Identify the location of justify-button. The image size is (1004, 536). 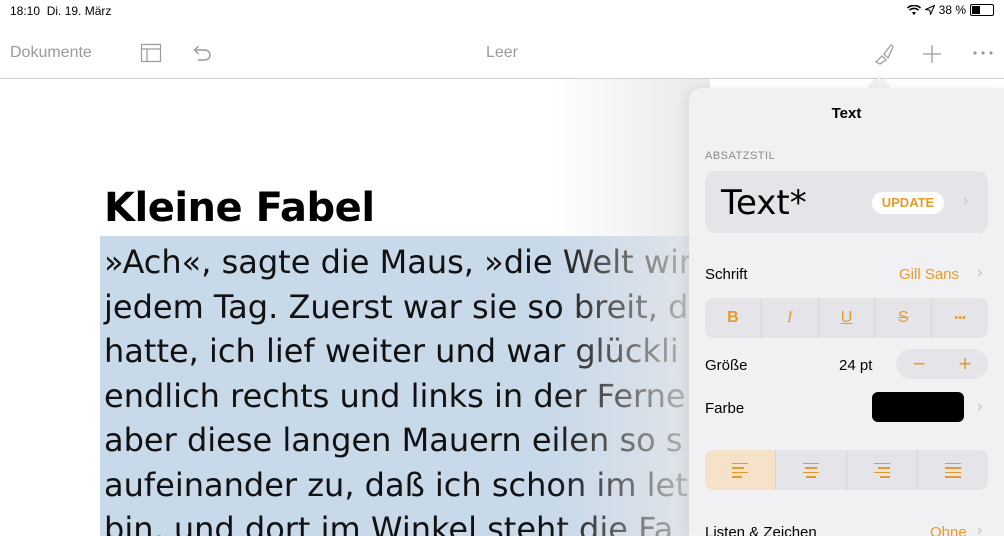
(953, 470).